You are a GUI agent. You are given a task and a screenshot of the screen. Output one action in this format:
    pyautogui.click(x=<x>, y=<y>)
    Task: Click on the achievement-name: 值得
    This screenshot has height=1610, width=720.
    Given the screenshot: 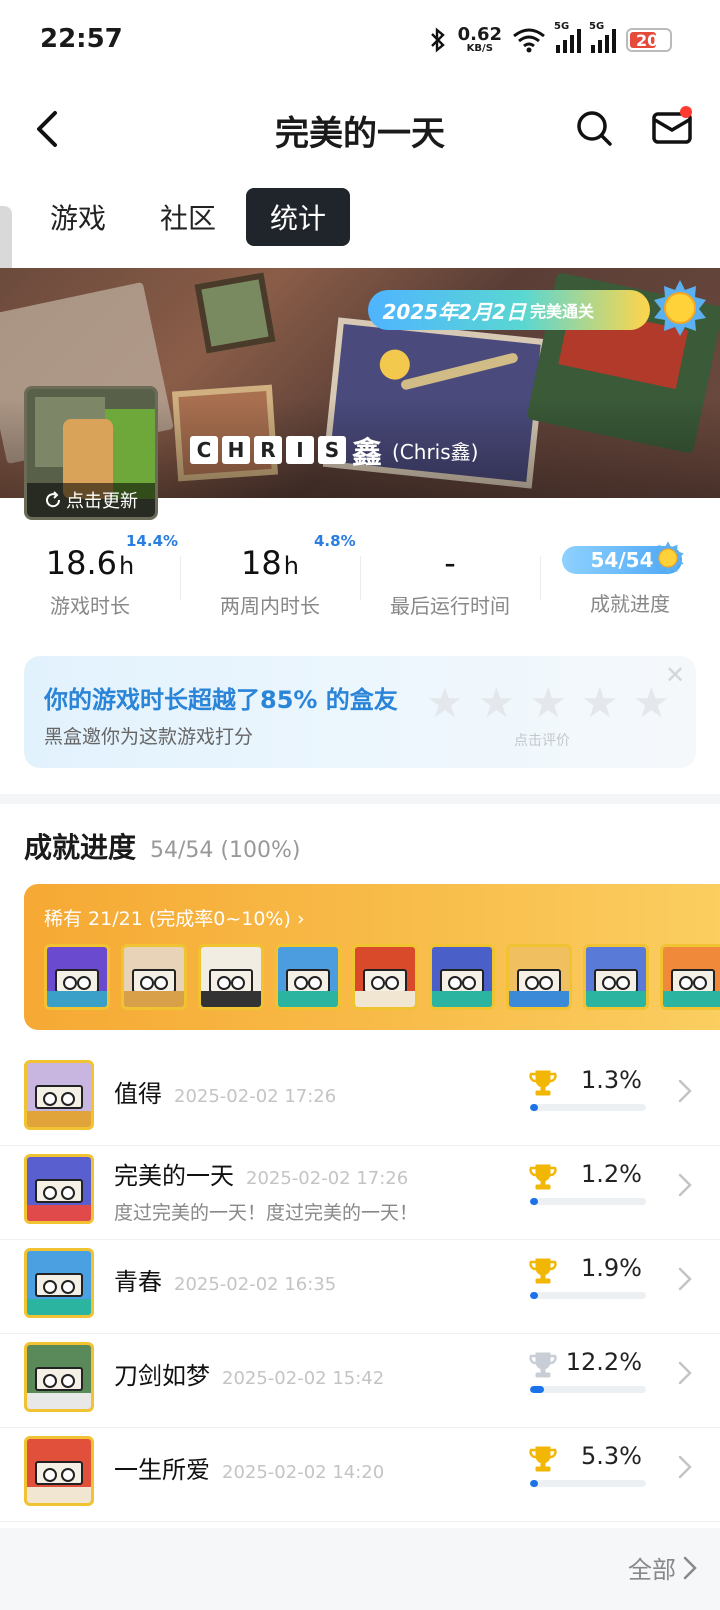 What is the action you would take?
    pyautogui.click(x=138, y=1094)
    